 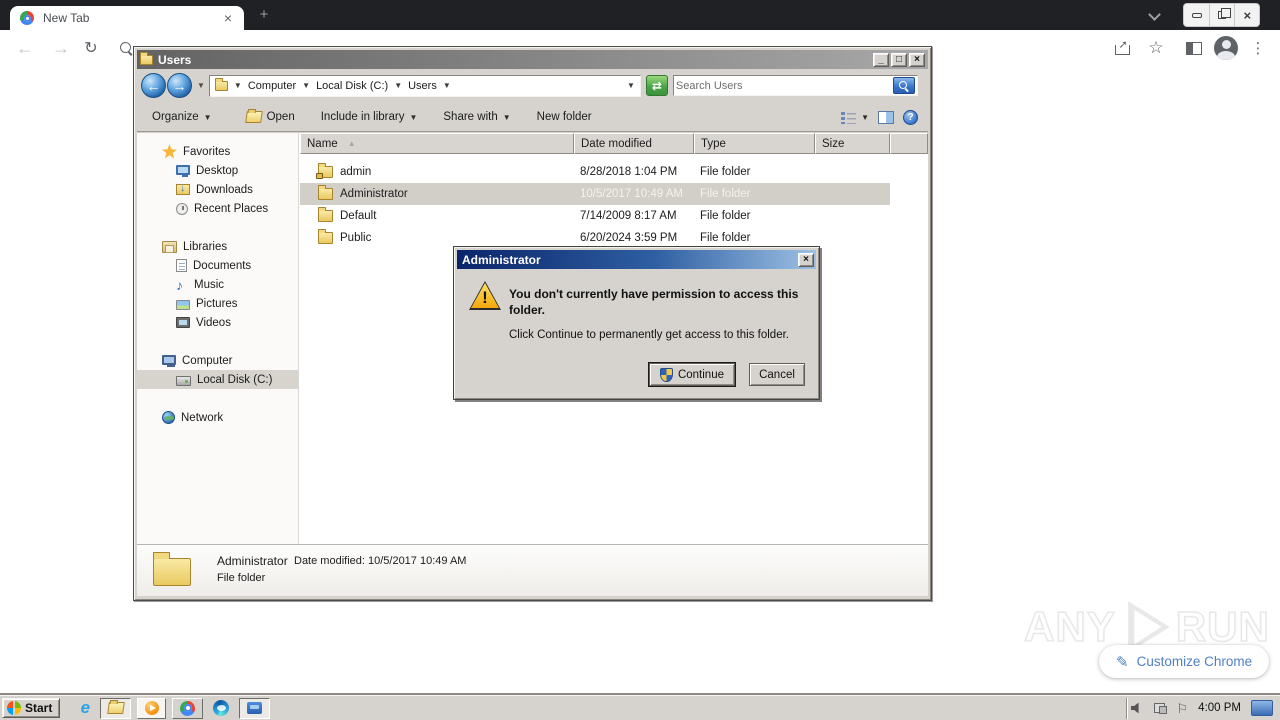 What do you see at coordinates (264, 15) in the screenshot?
I see `new-tab-button: +` at bounding box center [264, 15].